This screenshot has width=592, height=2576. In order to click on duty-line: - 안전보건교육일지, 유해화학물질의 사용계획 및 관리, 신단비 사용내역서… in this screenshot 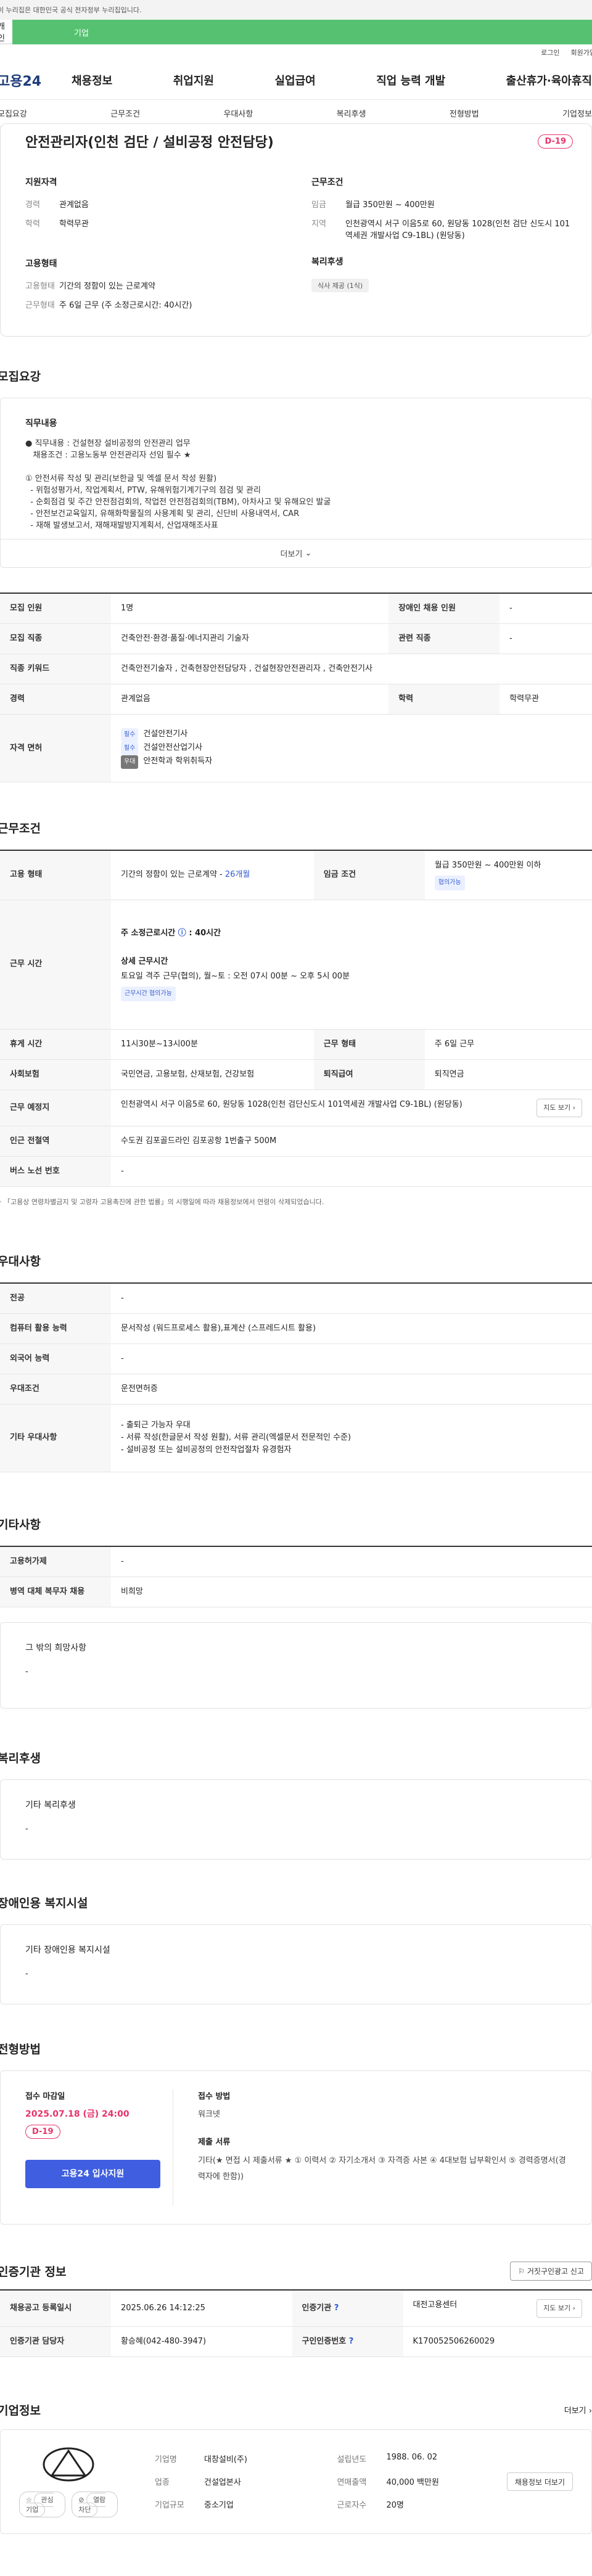, I will do `click(163, 514)`.